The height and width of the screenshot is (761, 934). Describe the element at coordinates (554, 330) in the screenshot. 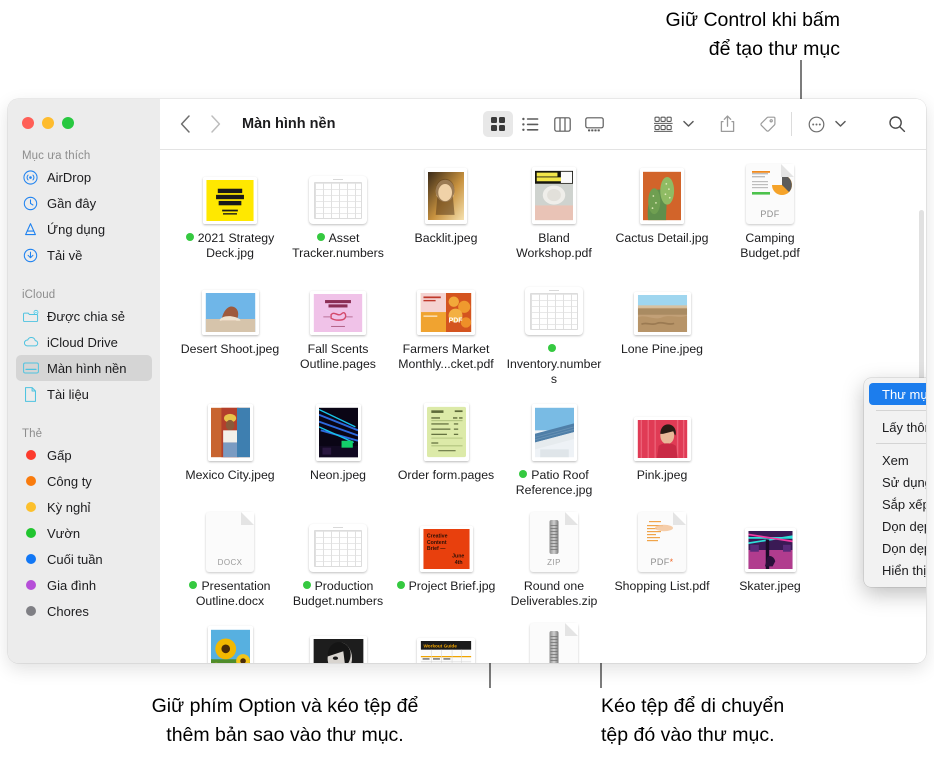

I see `file-item: Inventory.numbers` at that location.